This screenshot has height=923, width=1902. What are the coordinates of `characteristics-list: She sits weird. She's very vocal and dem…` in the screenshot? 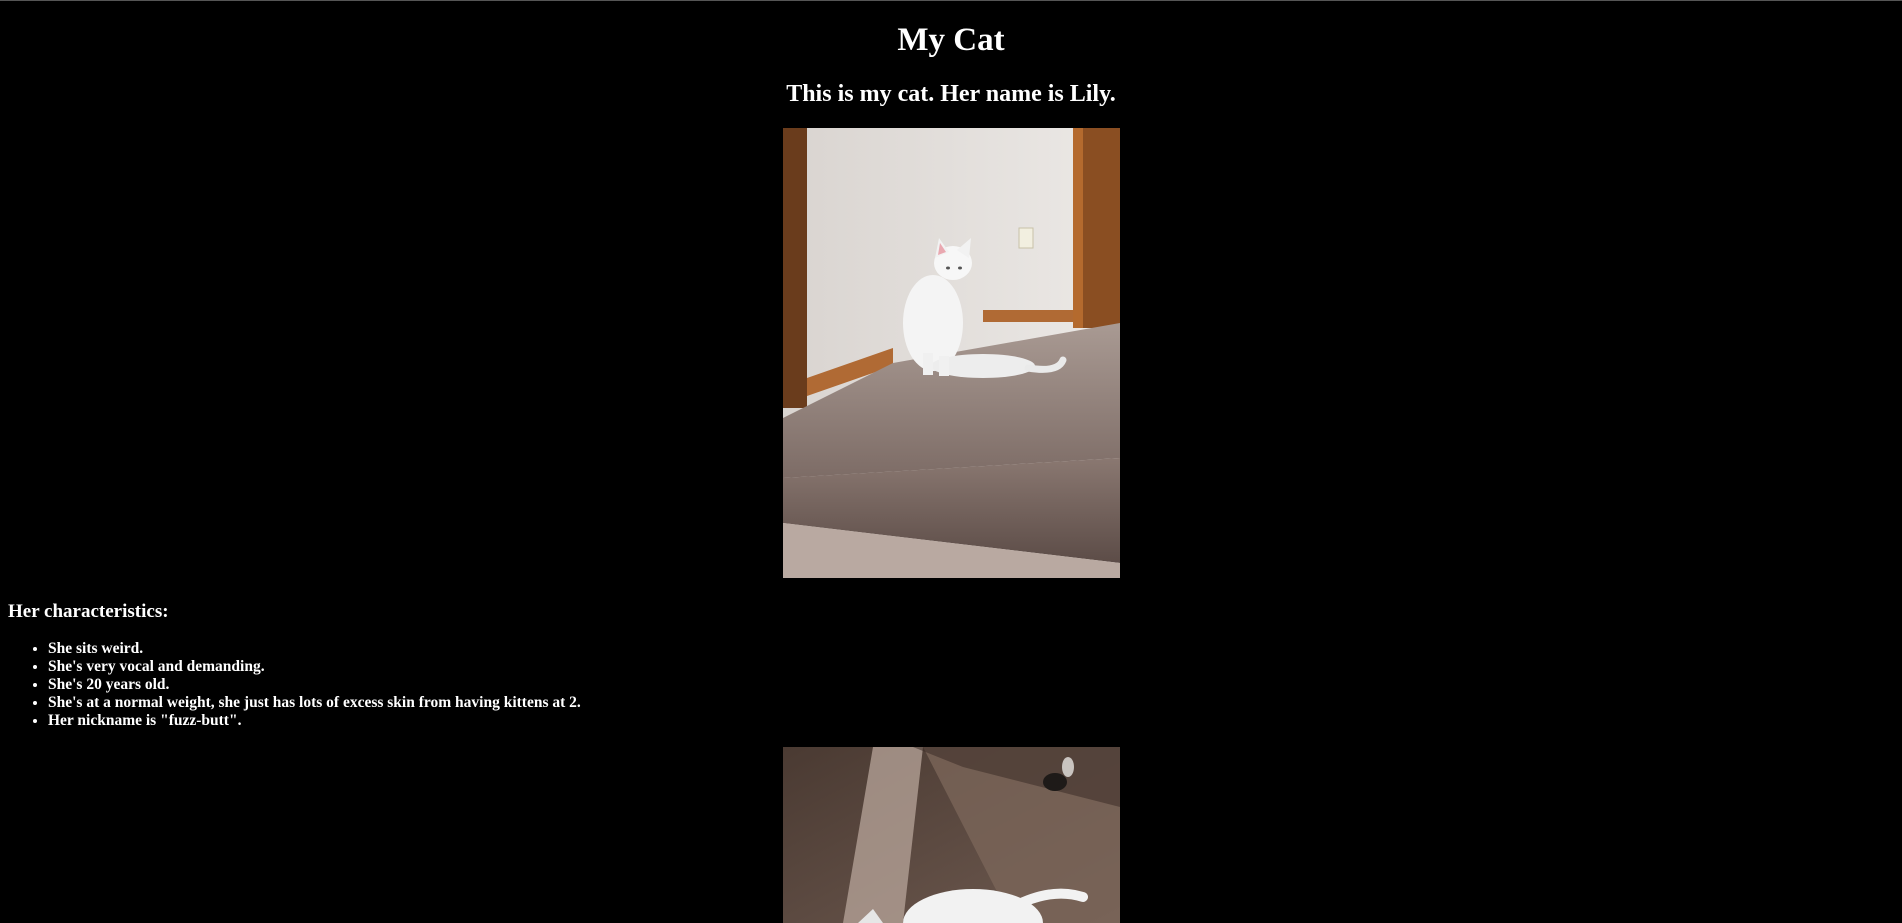 It's located at (294, 685).